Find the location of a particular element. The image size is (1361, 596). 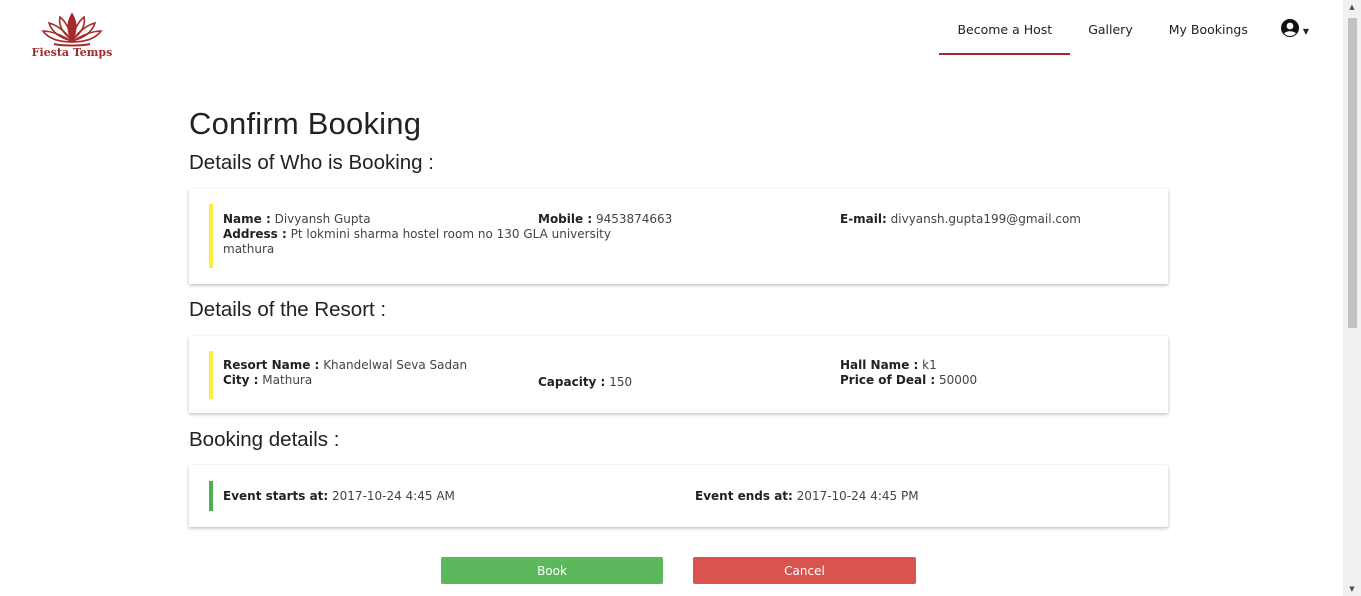

page-title: Confirm Booking is located at coordinates (305, 123).